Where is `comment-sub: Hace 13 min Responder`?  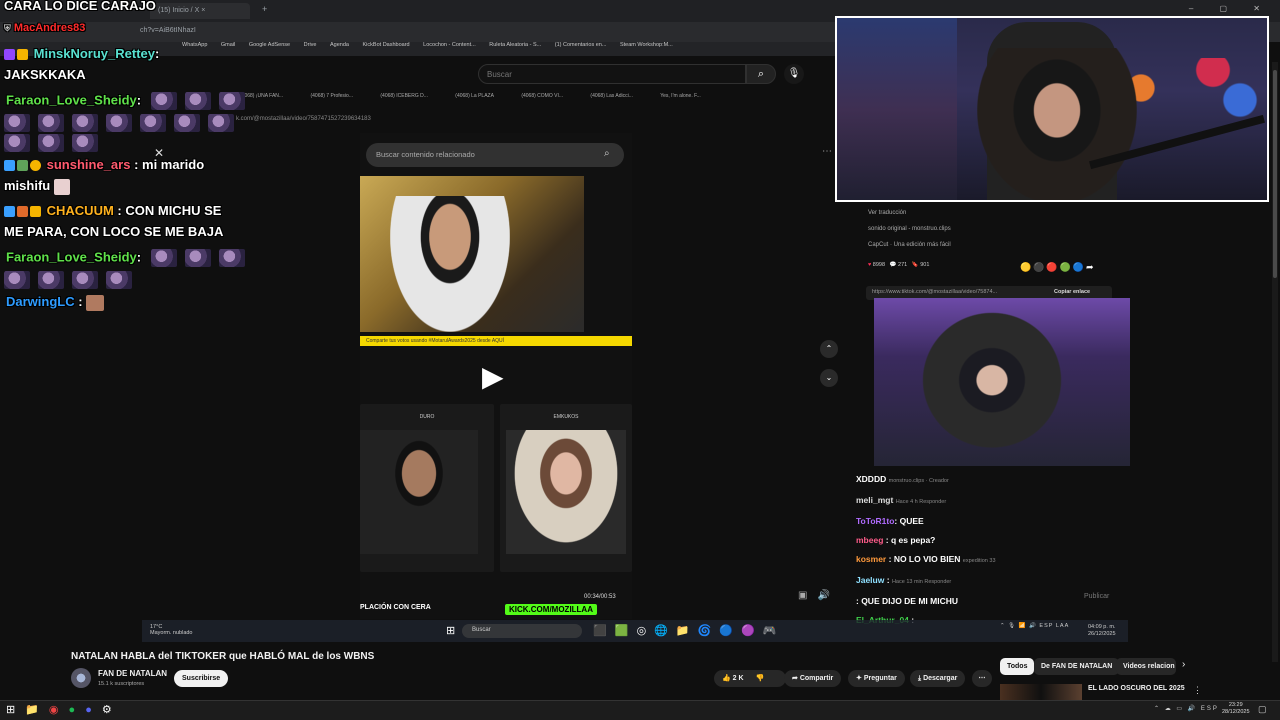 comment-sub: Hace 13 min Responder is located at coordinates (921, 582).